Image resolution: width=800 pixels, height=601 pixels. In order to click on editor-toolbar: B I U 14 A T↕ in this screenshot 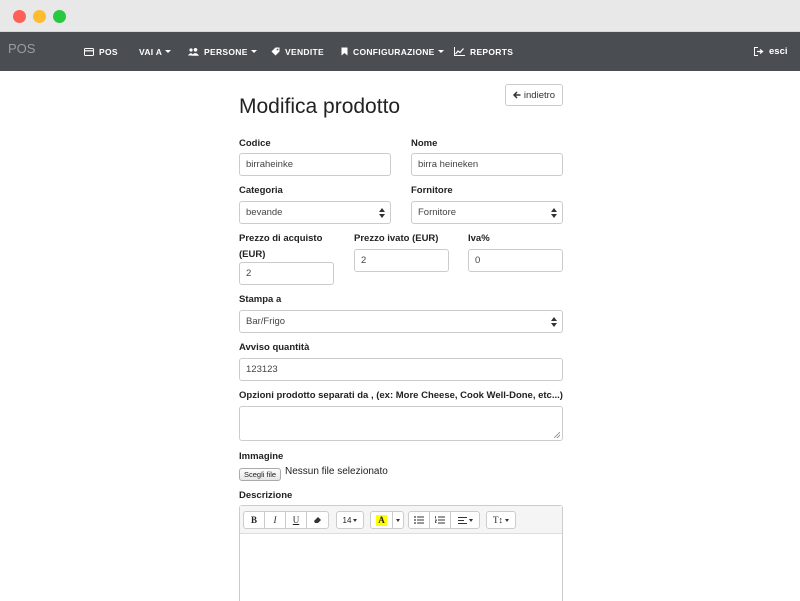, I will do `click(401, 520)`.